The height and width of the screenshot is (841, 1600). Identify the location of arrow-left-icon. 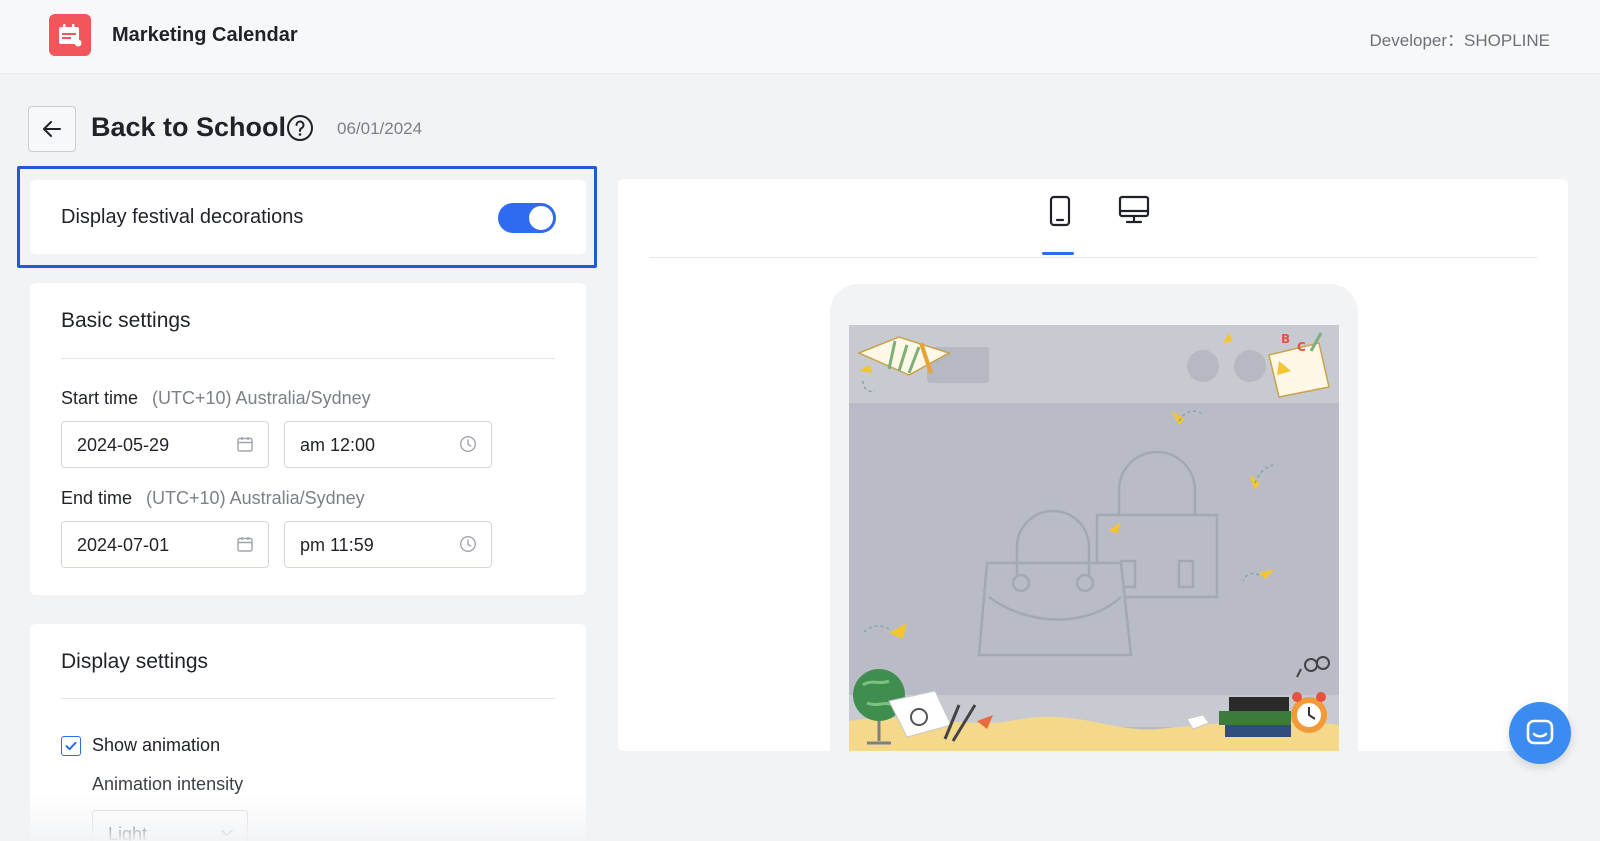
(52, 129).